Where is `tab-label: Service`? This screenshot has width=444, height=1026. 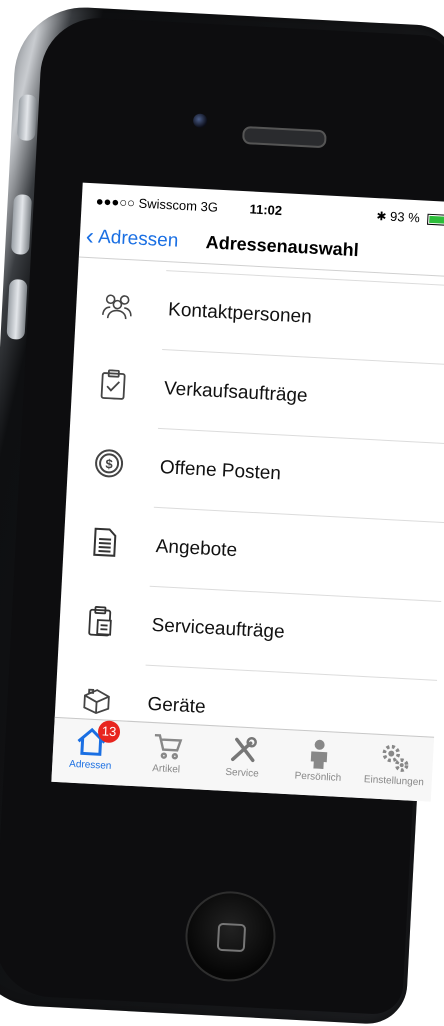 tab-label: Service is located at coordinates (242, 773).